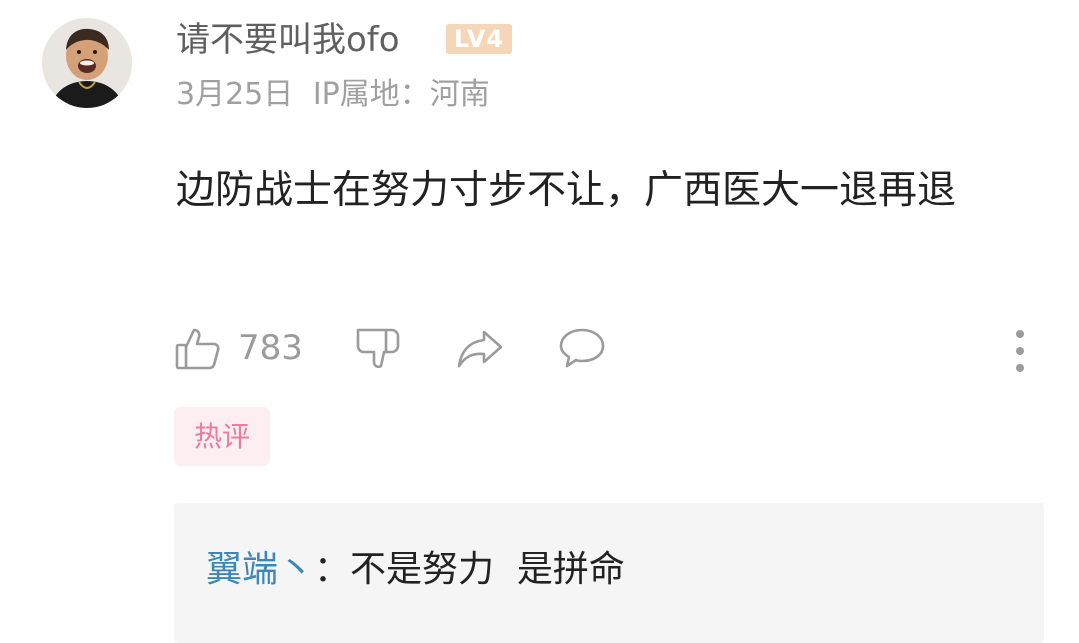 Image resolution: width=1079 pixels, height=643 pixels. What do you see at coordinates (87, 63) in the screenshot?
I see `avatar` at bounding box center [87, 63].